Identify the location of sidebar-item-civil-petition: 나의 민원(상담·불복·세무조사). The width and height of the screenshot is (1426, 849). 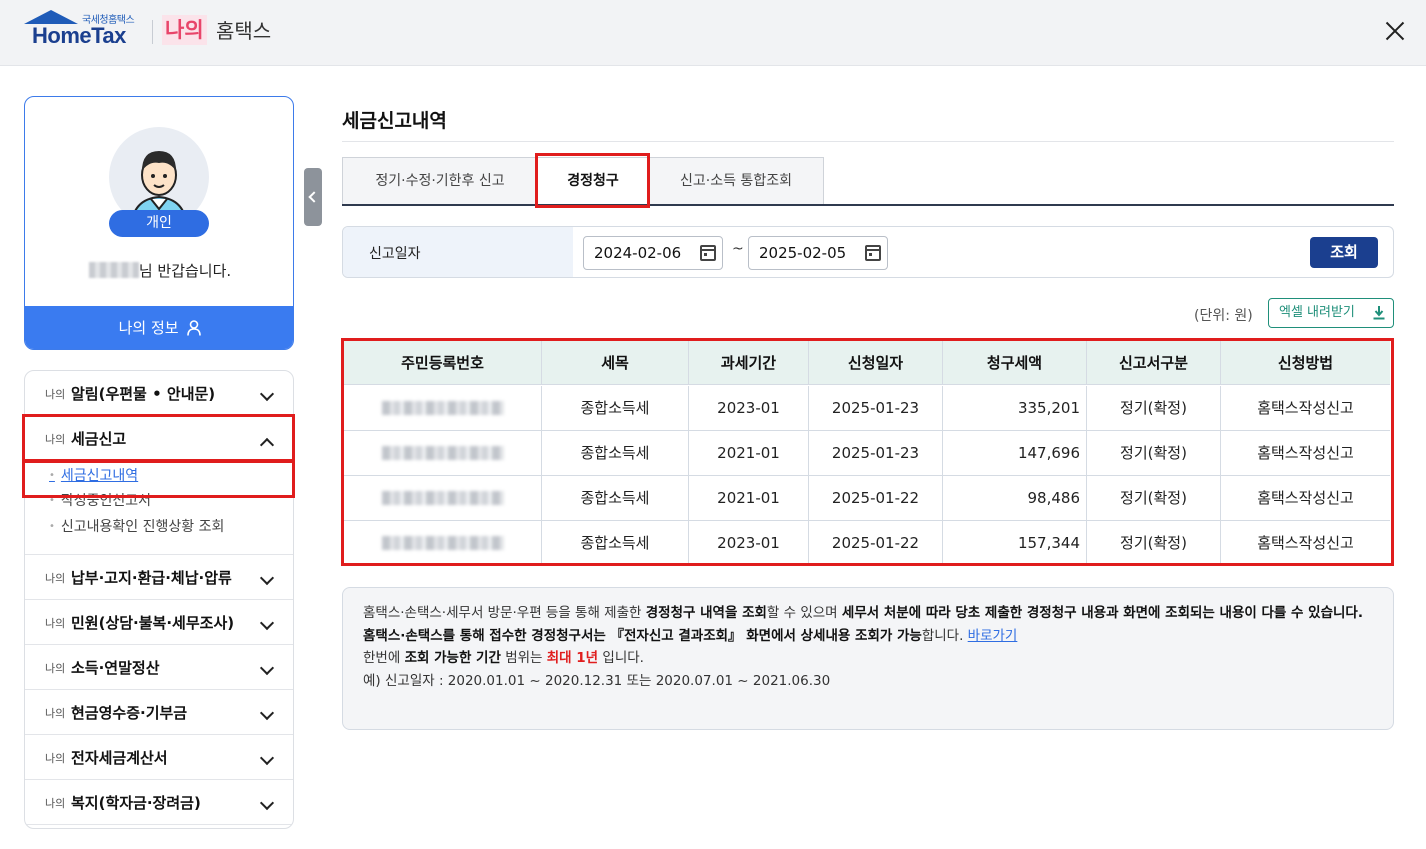
(159, 622).